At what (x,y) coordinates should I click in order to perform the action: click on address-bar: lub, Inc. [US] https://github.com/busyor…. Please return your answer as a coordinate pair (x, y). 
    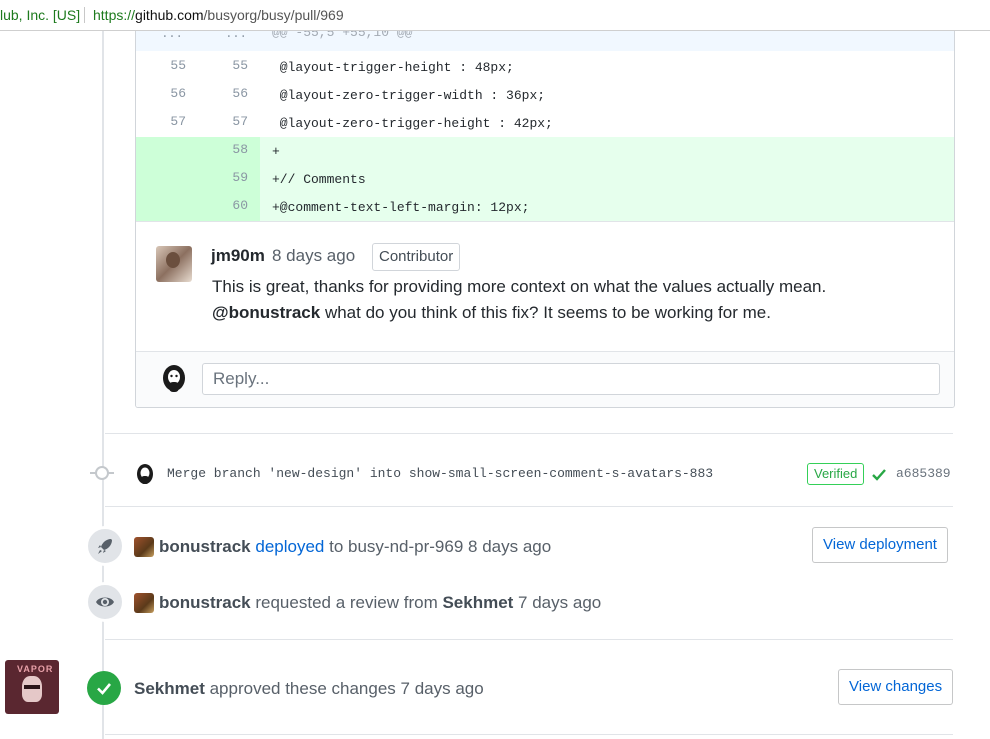
    Looking at the image, I should click on (495, 15).